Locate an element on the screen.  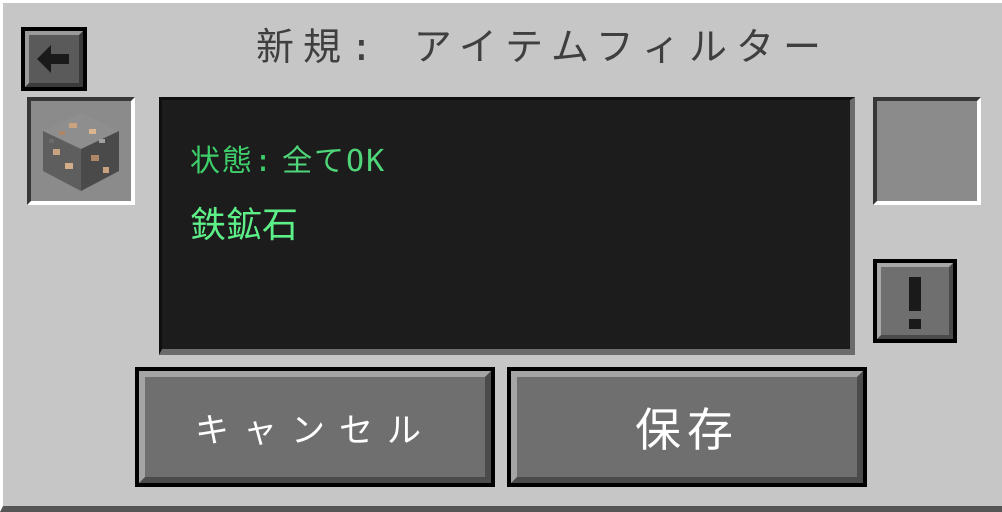
cancel-button: キャンセル is located at coordinates (315, 427).